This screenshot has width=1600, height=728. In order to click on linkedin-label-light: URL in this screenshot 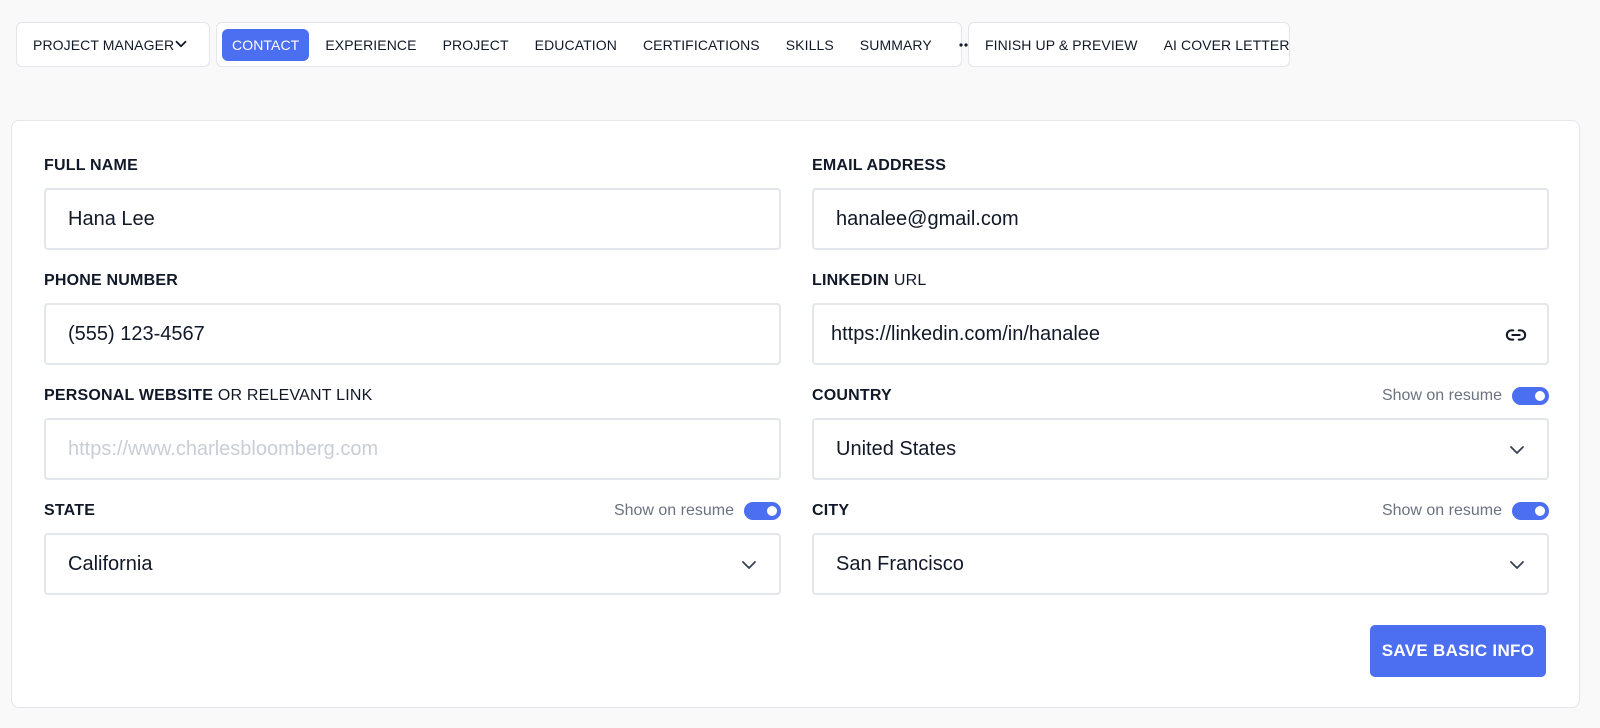, I will do `click(910, 280)`.